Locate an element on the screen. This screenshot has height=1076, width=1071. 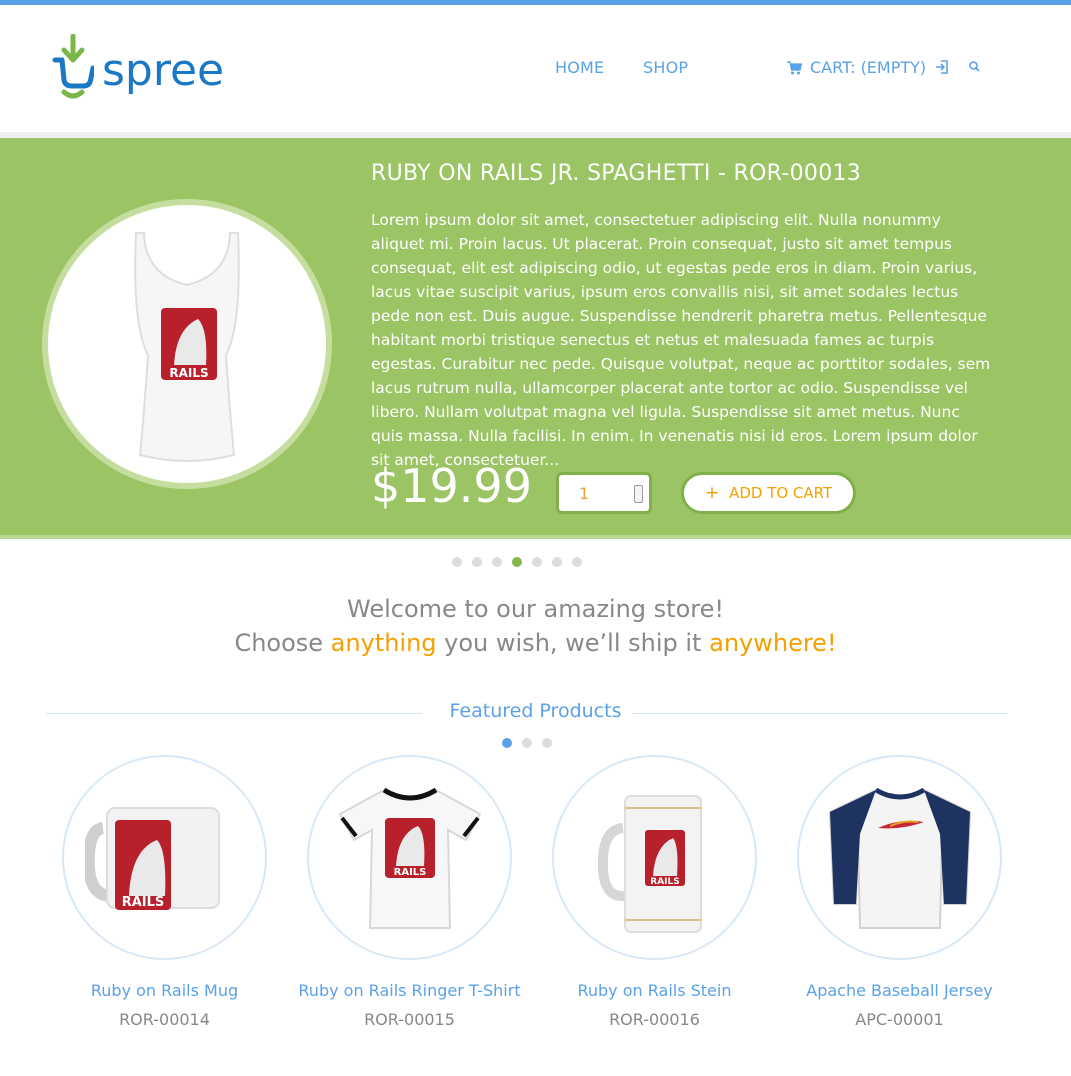
quantity-input: 1 is located at coordinates (604, 493).